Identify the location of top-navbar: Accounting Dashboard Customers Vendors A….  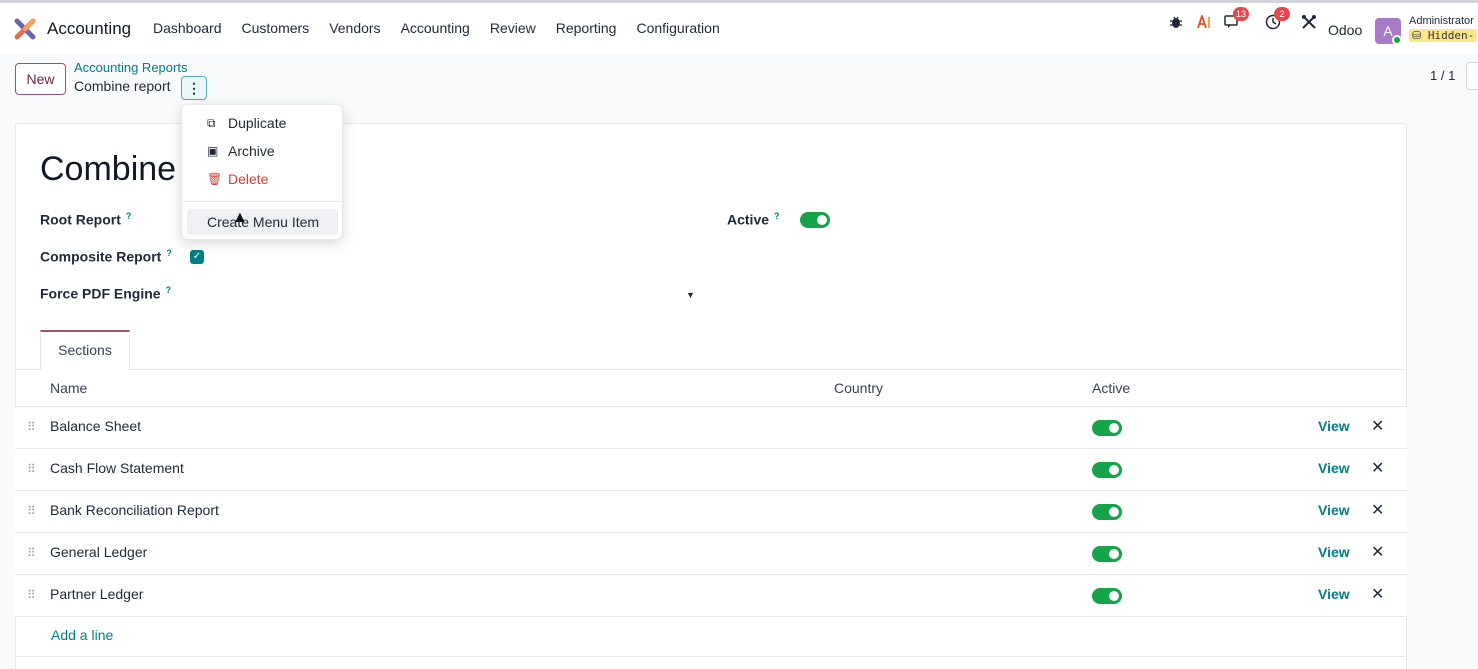
(739, 27).